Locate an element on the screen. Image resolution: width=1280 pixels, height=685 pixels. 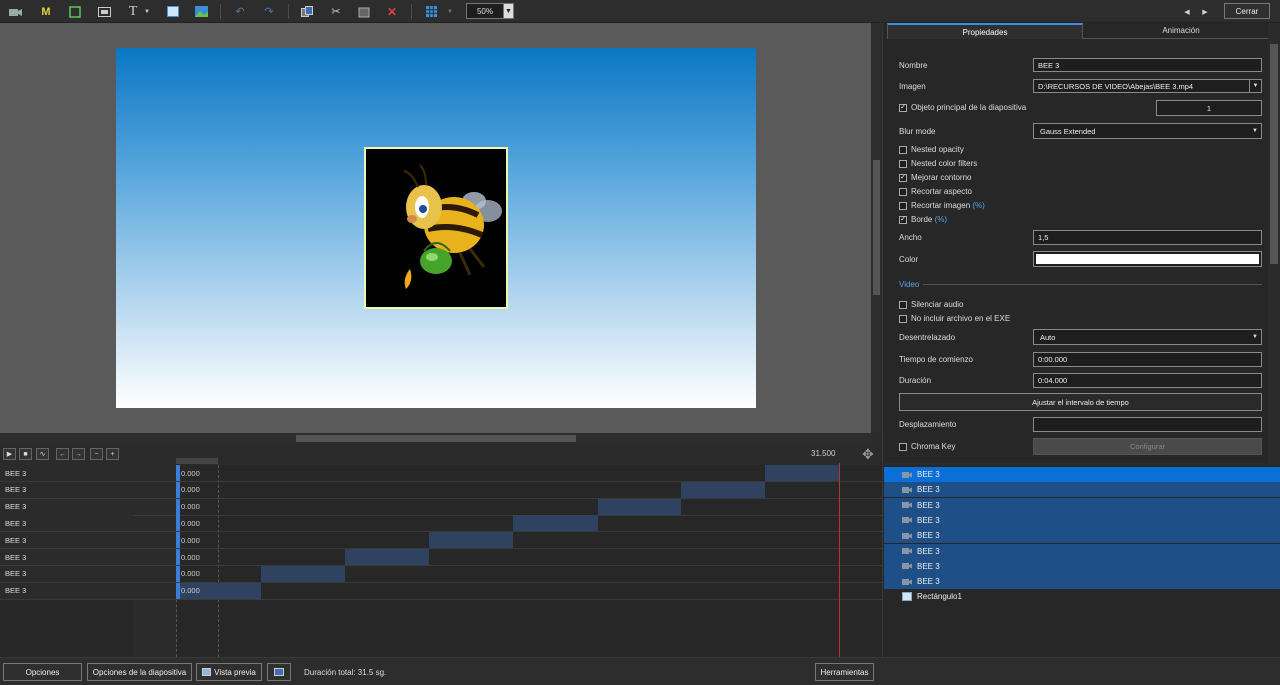
preview-vertical-scroll-thumb is located at coordinates (876, 227).